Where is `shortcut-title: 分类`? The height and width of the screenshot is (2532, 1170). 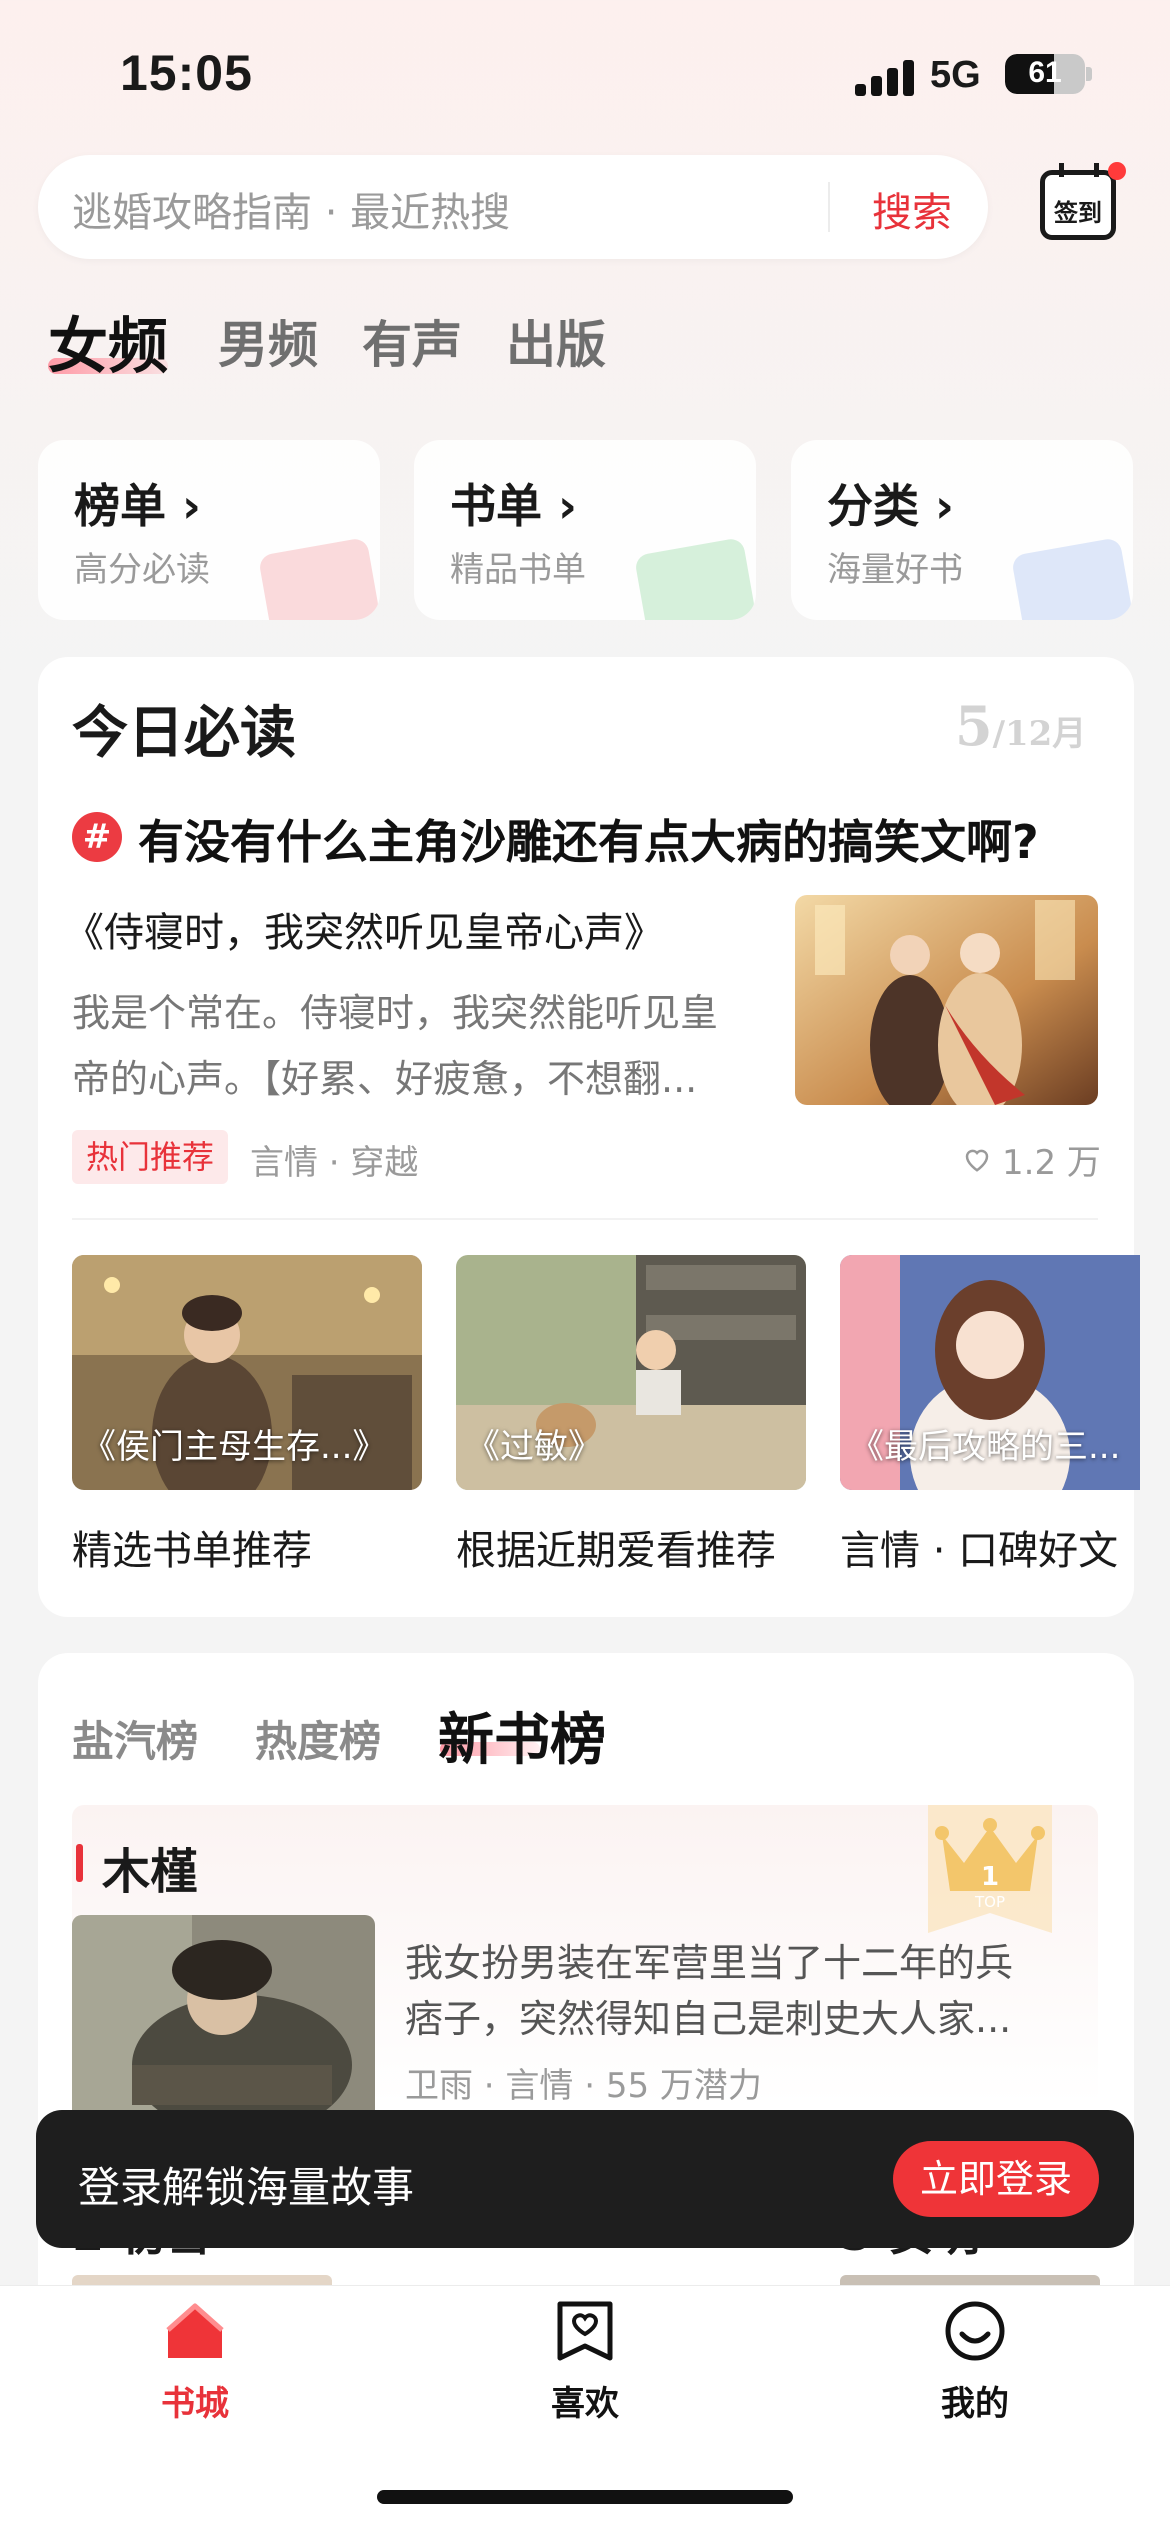
shortcut-title: 分类 is located at coordinates (873, 506).